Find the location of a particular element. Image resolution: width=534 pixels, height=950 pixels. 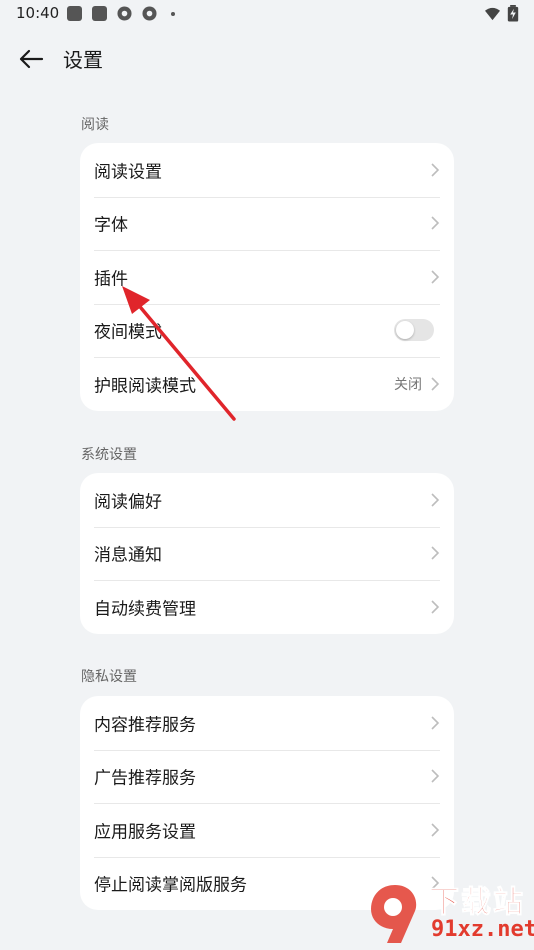

night-mode-toggle is located at coordinates (414, 330).